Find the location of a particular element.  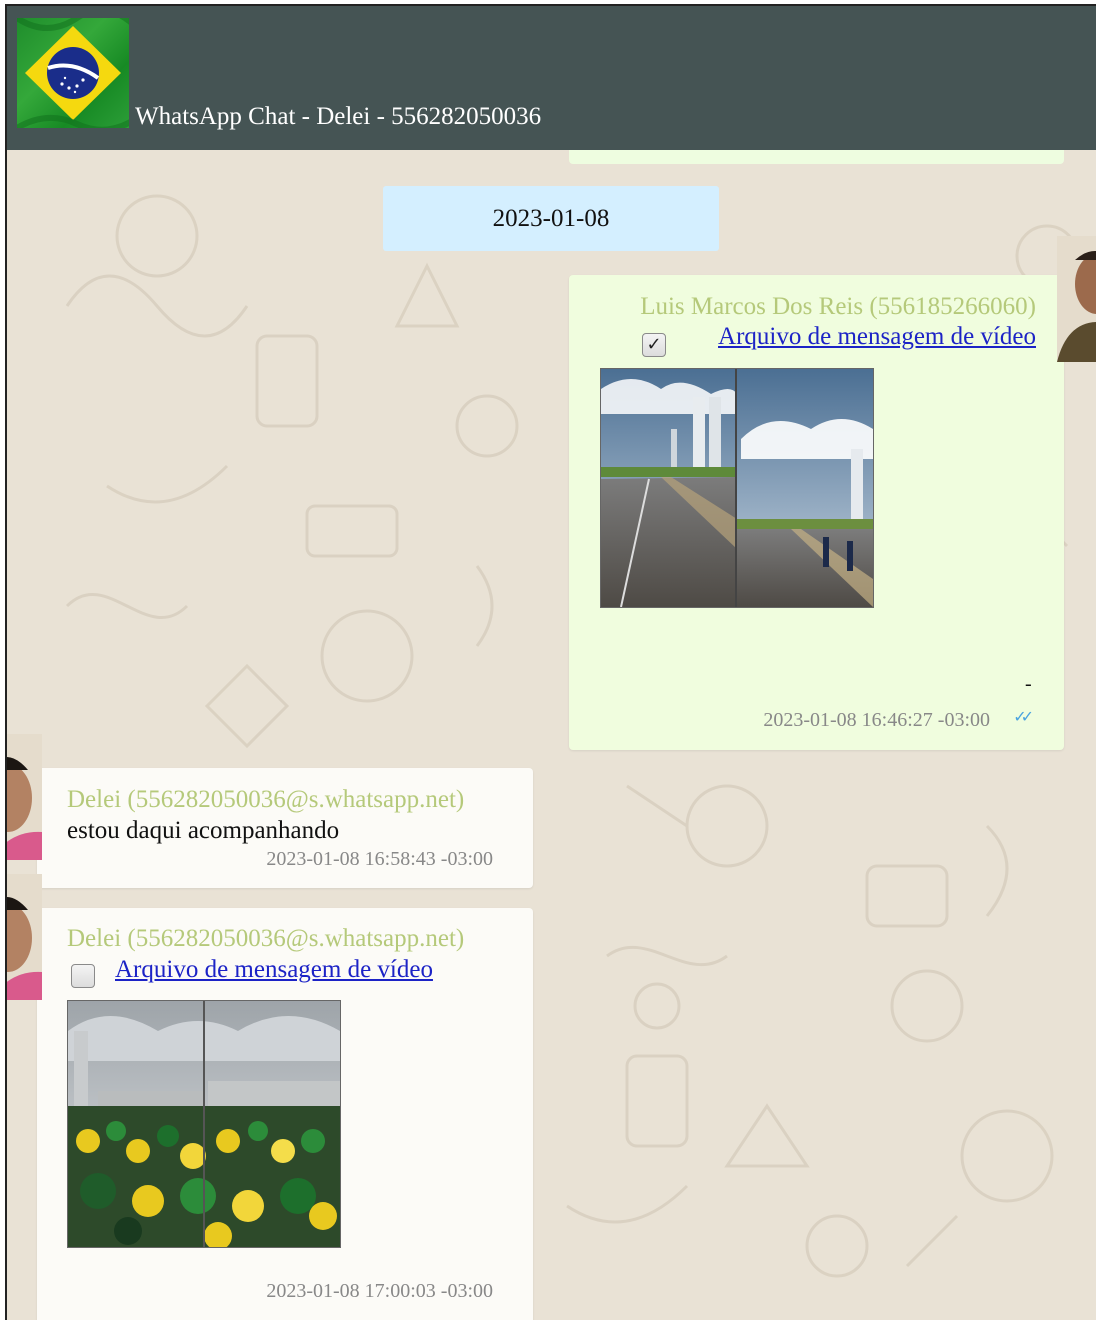

select-checkbox: ✓ is located at coordinates (654, 345).